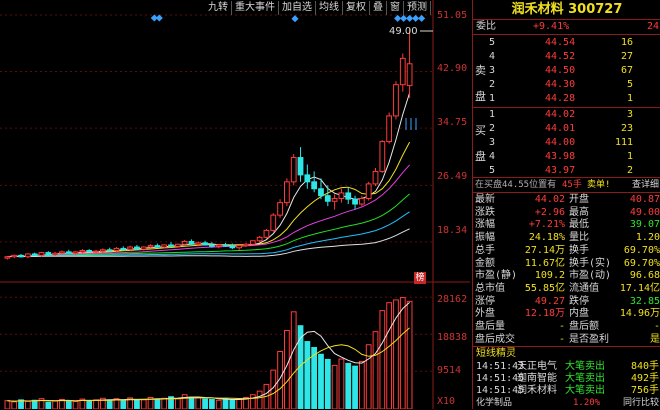 The height and width of the screenshot is (410, 660). I want to click on bid-row: 5 43.97 2, so click(566, 171).